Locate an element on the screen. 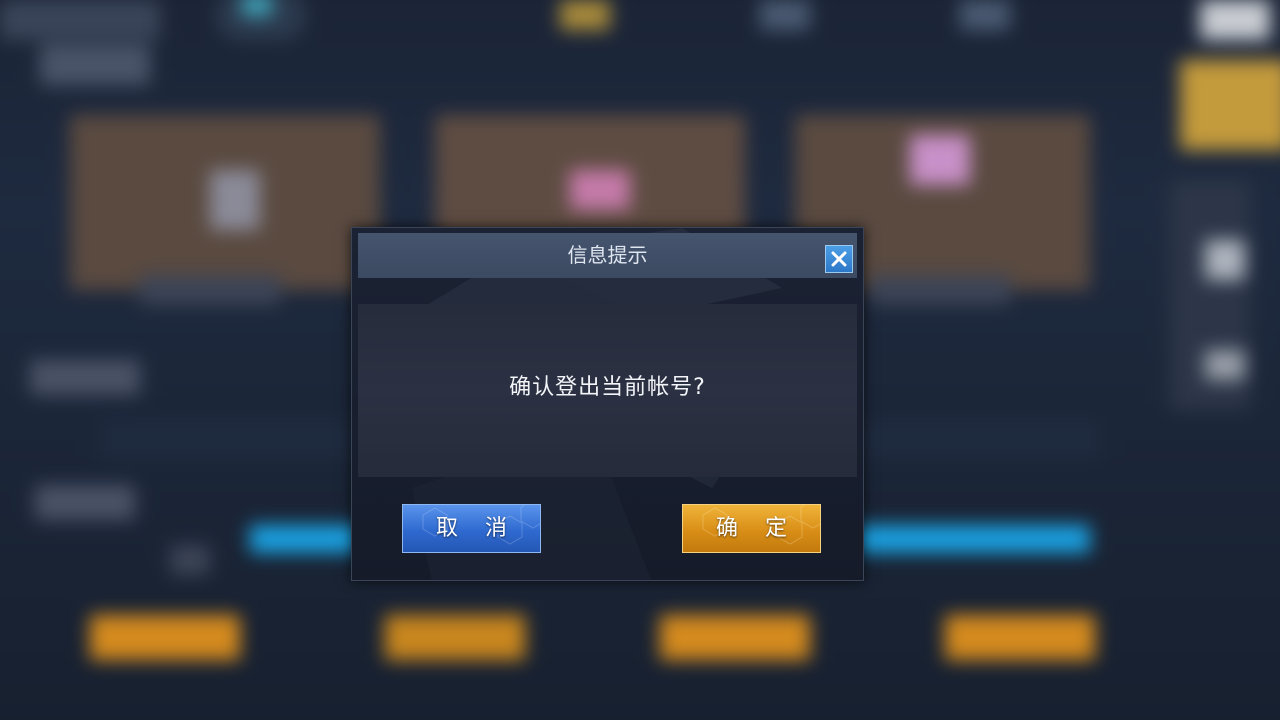  close-x-icon is located at coordinates (839, 259).